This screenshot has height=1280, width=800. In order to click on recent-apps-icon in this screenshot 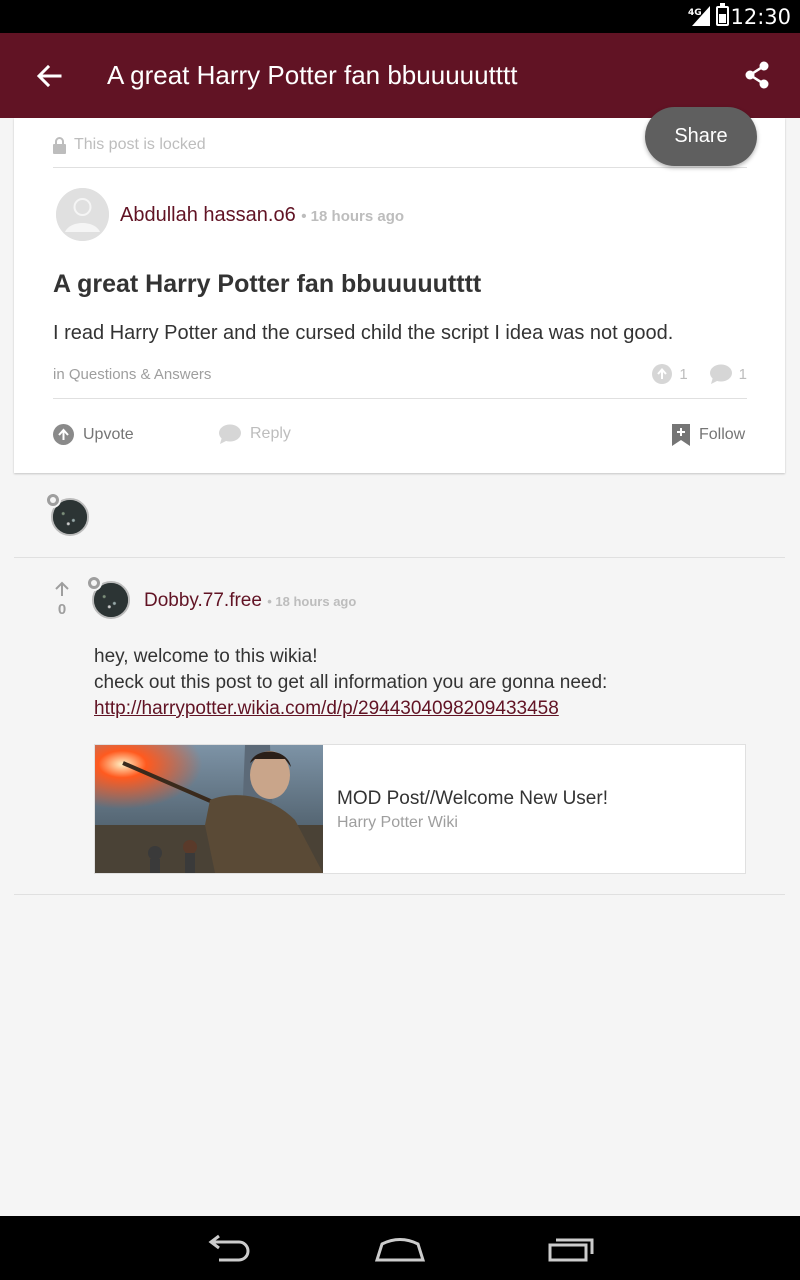, I will do `click(571, 1249)`.